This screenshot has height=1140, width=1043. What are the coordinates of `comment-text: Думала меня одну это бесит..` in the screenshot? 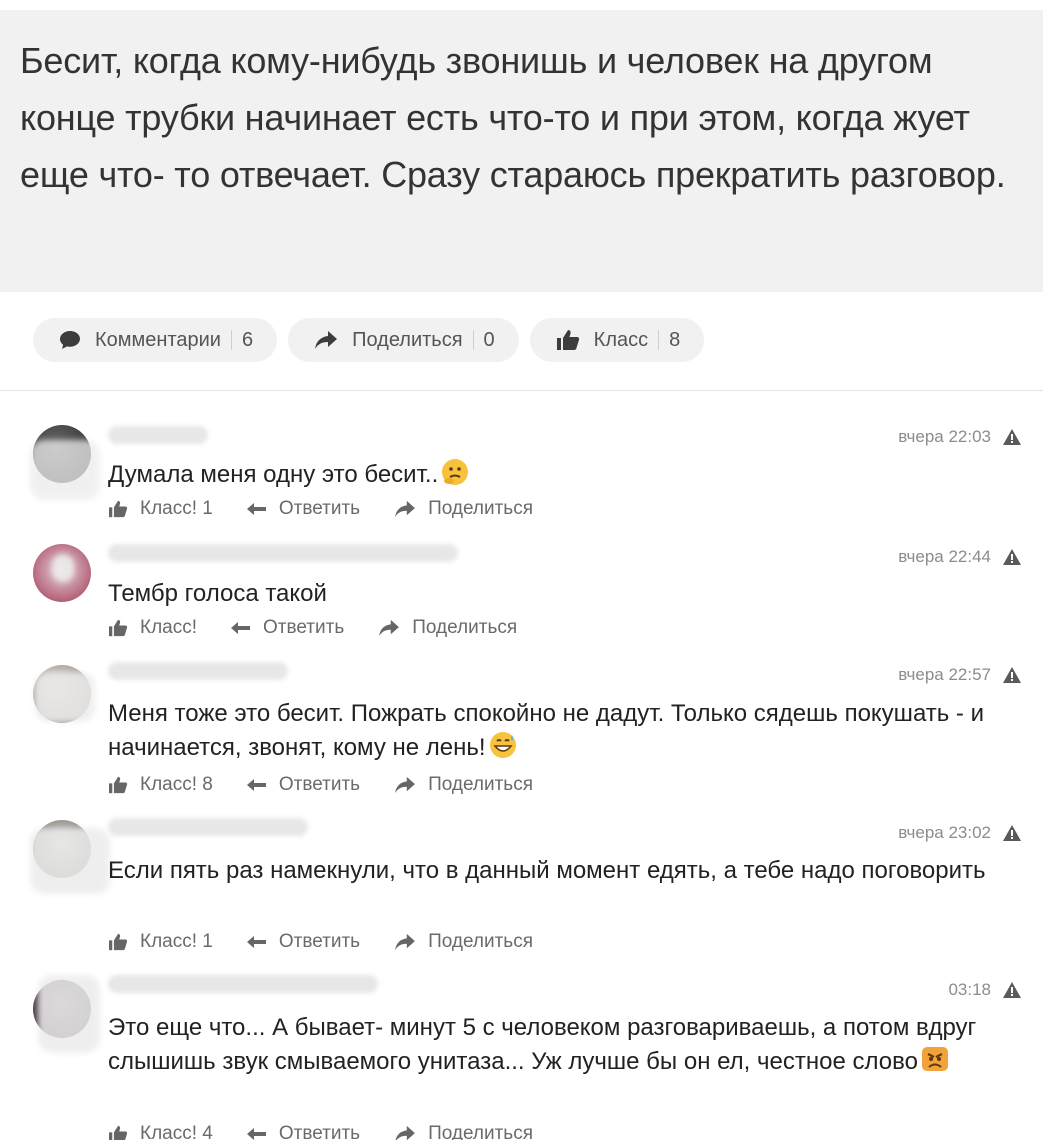 It's located at (565, 474).